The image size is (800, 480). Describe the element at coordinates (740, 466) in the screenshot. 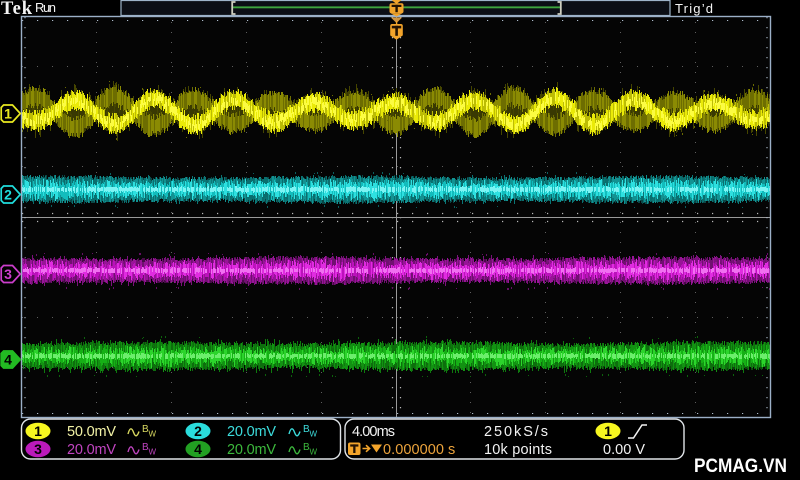

I see `svg-text: PCMAG.VN` at that location.